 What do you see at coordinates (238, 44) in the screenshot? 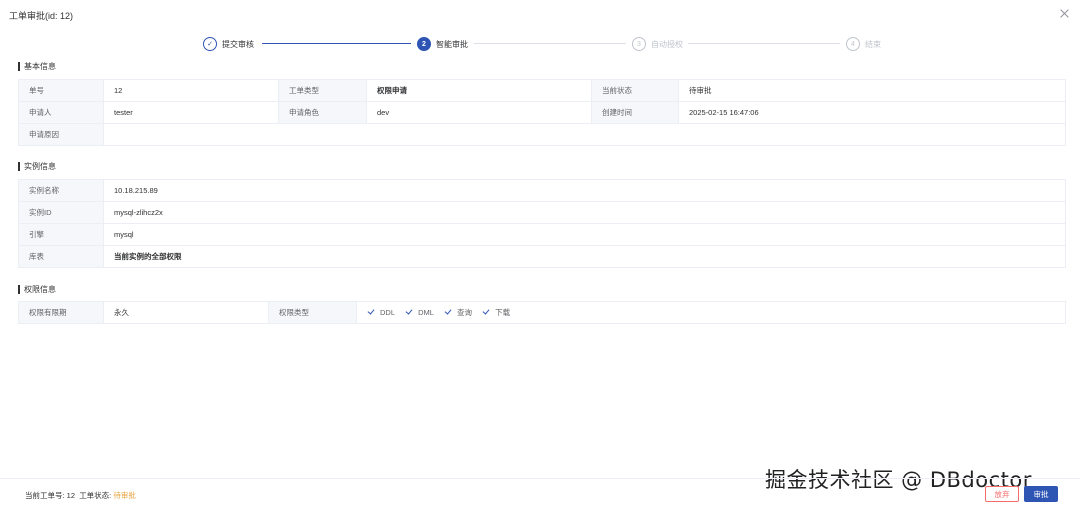
I see `step-label: 提交审核` at bounding box center [238, 44].